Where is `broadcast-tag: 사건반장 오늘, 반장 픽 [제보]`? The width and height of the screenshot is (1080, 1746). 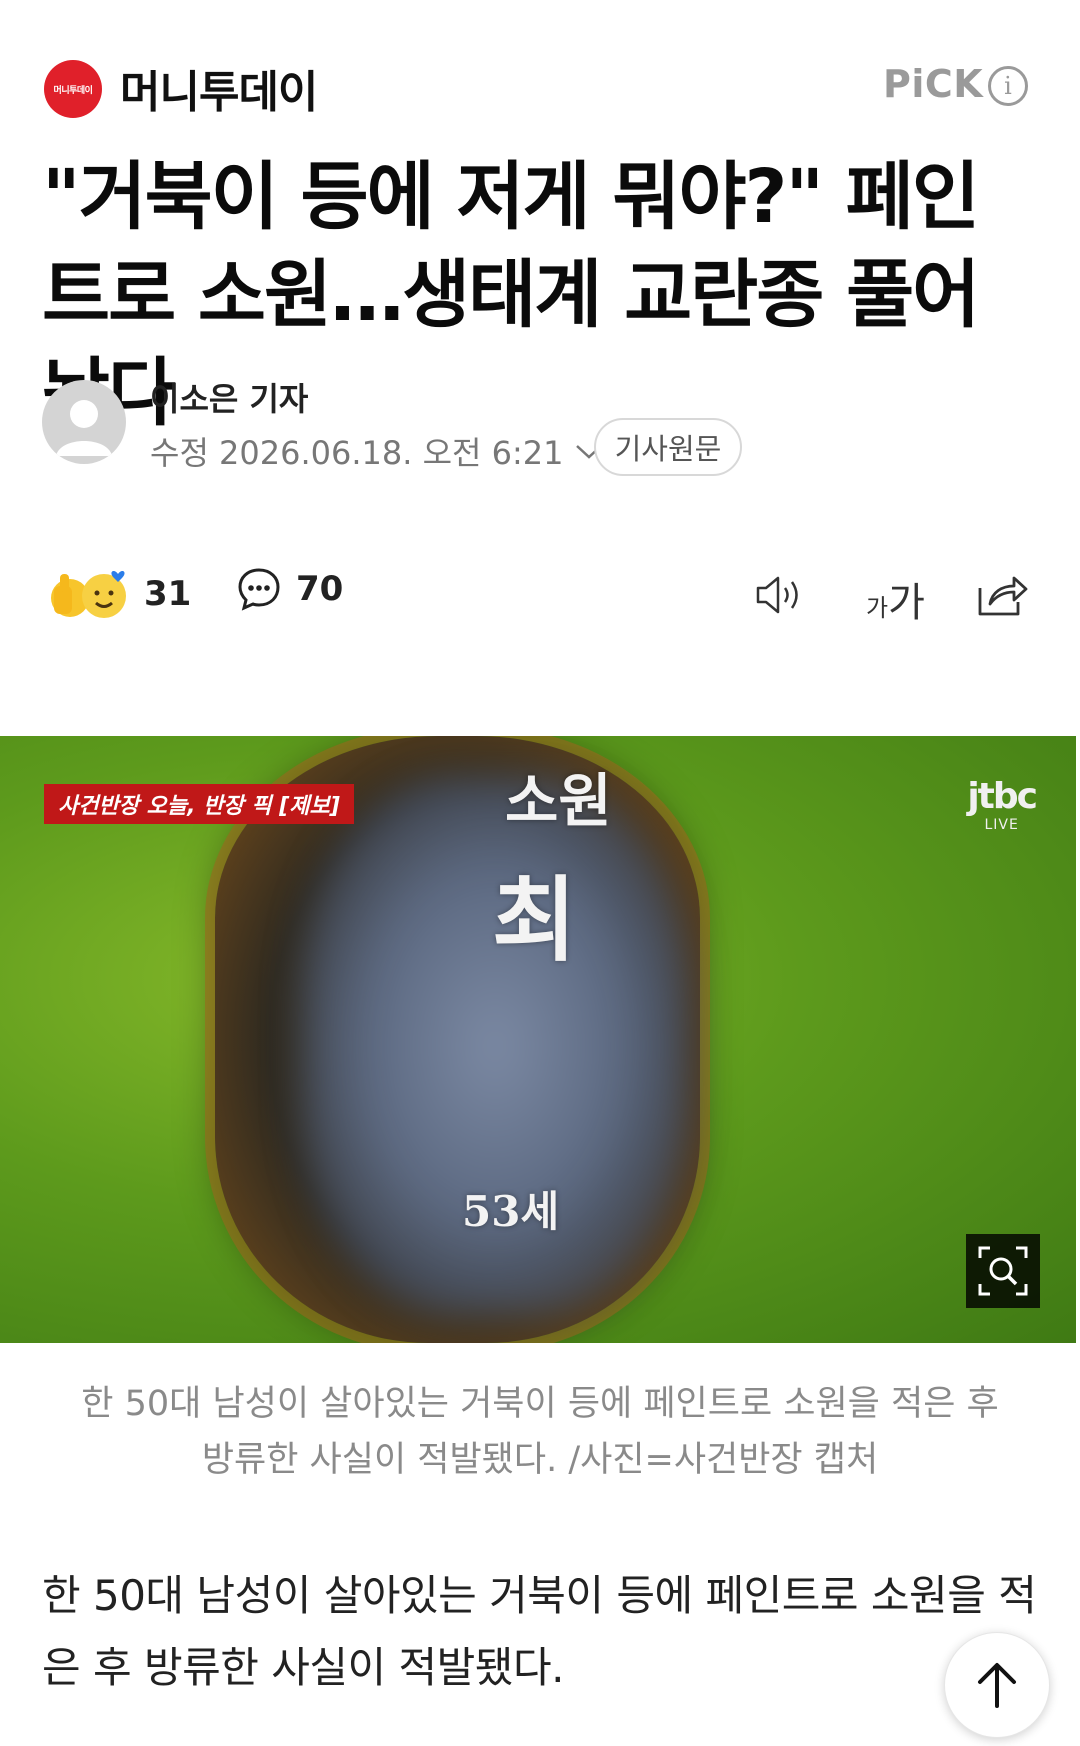
broadcast-tag: 사건반장 오늘, 반장 픽 [제보] is located at coordinates (199, 804).